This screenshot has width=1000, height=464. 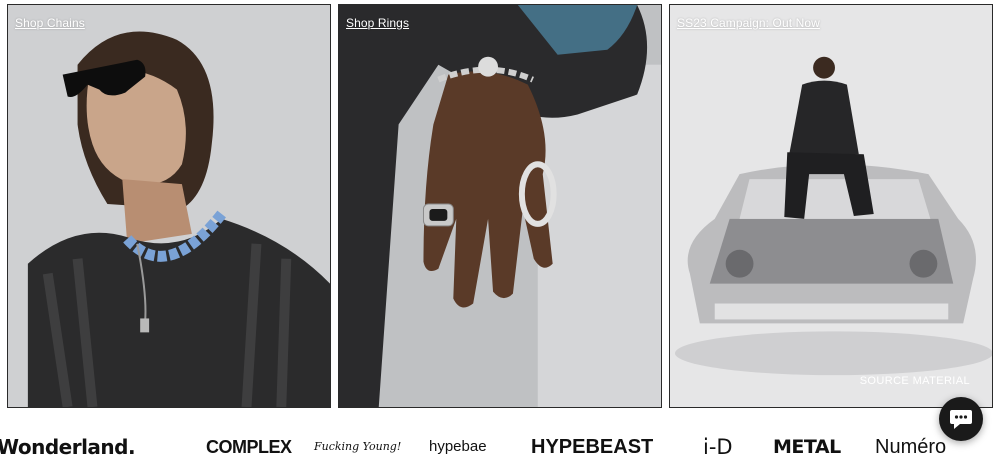 What do you see at coordinates (914, 381) in the screenshot?
I see `source-material-caption: SOURCE MATERIAL` at bounding box center [914, 381].